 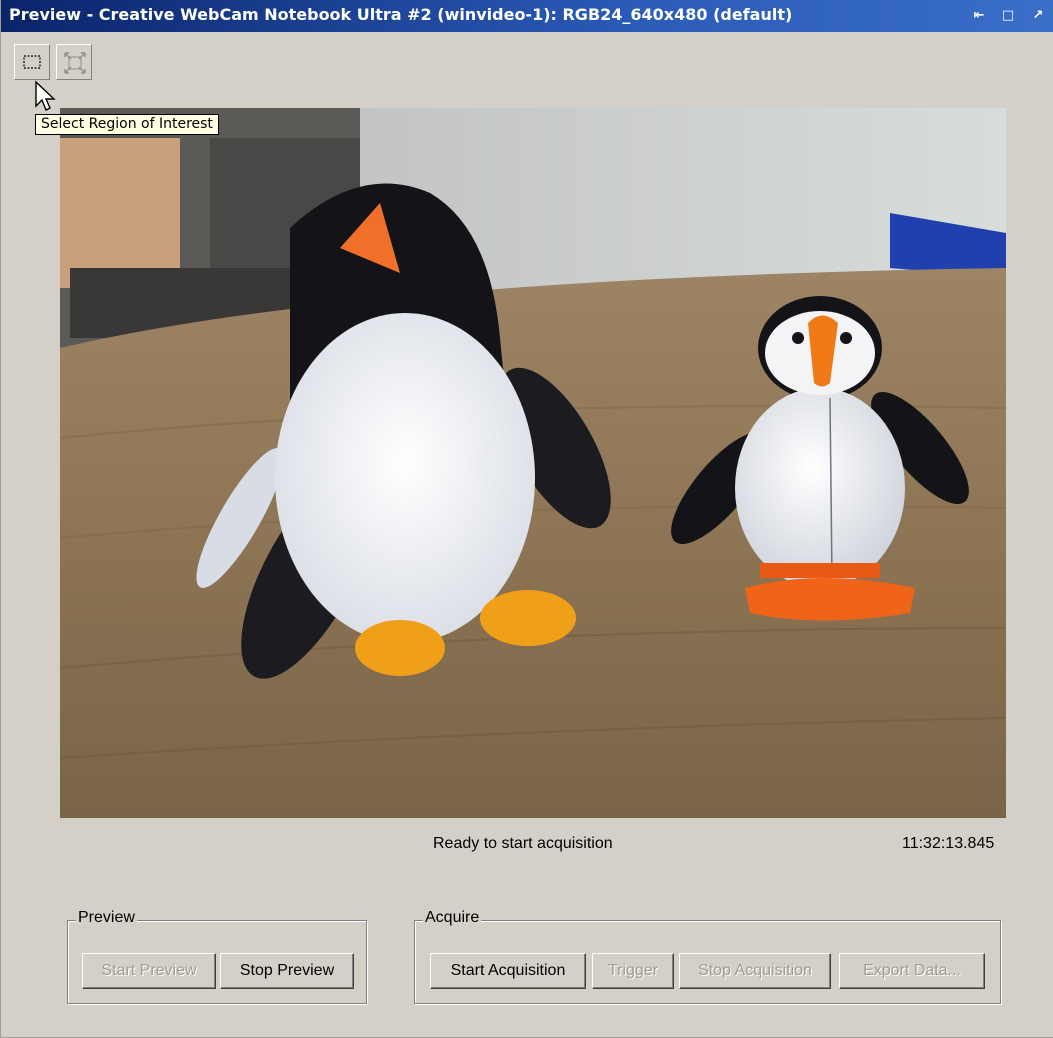 I want to click on timestamp: 11:32:13.845, so click(x=948, y=843).